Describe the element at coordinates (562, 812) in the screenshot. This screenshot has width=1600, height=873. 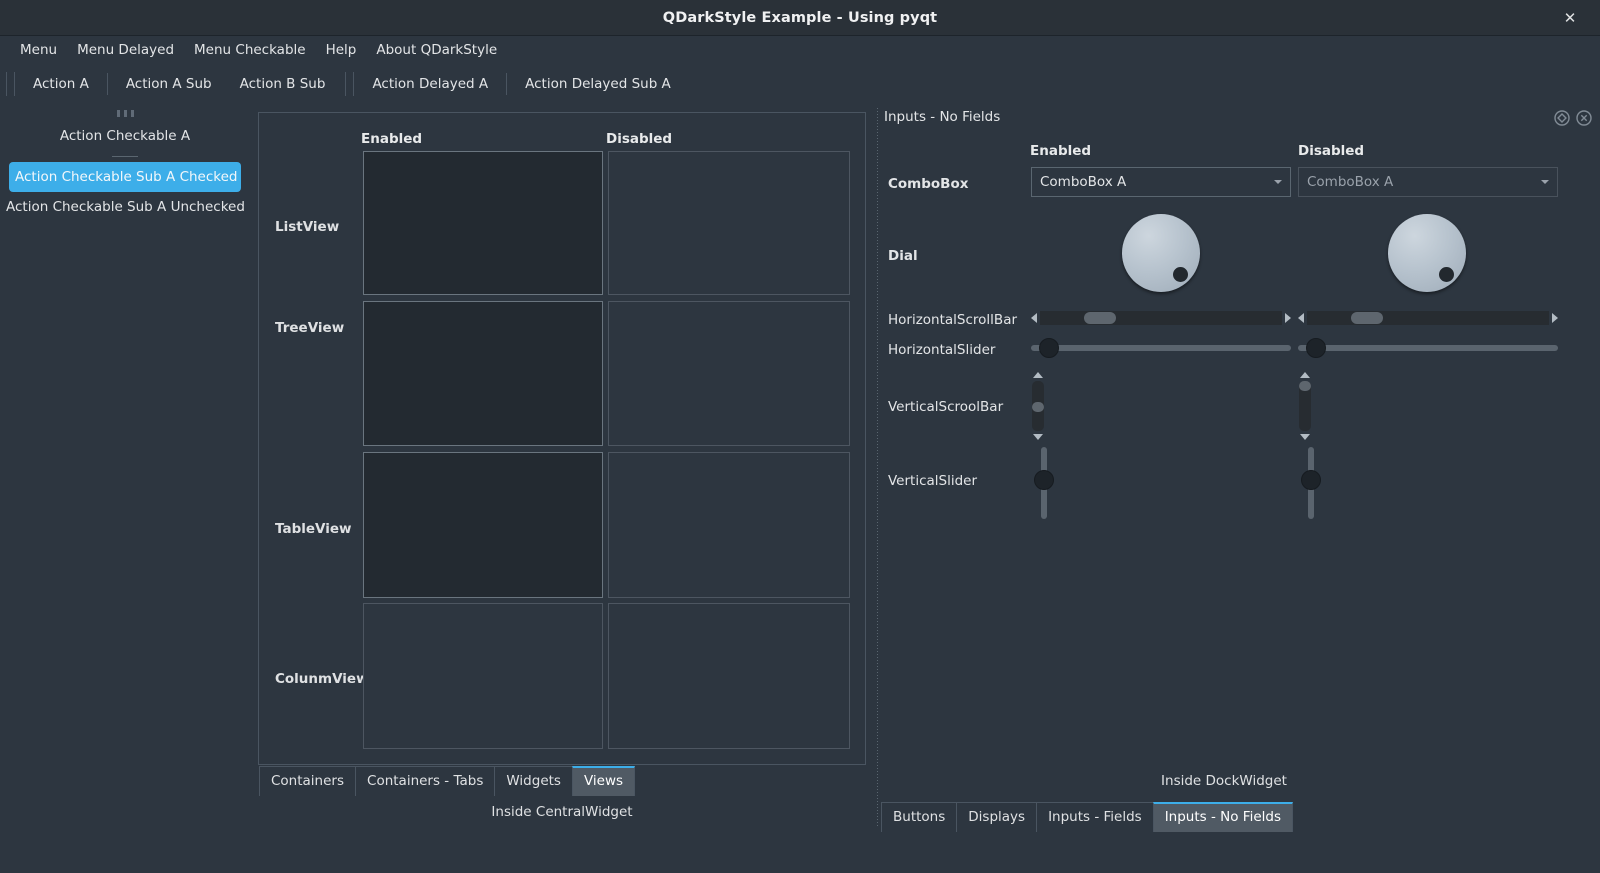
I see `central-widget-caption: Inside CentralWidget` at that location.